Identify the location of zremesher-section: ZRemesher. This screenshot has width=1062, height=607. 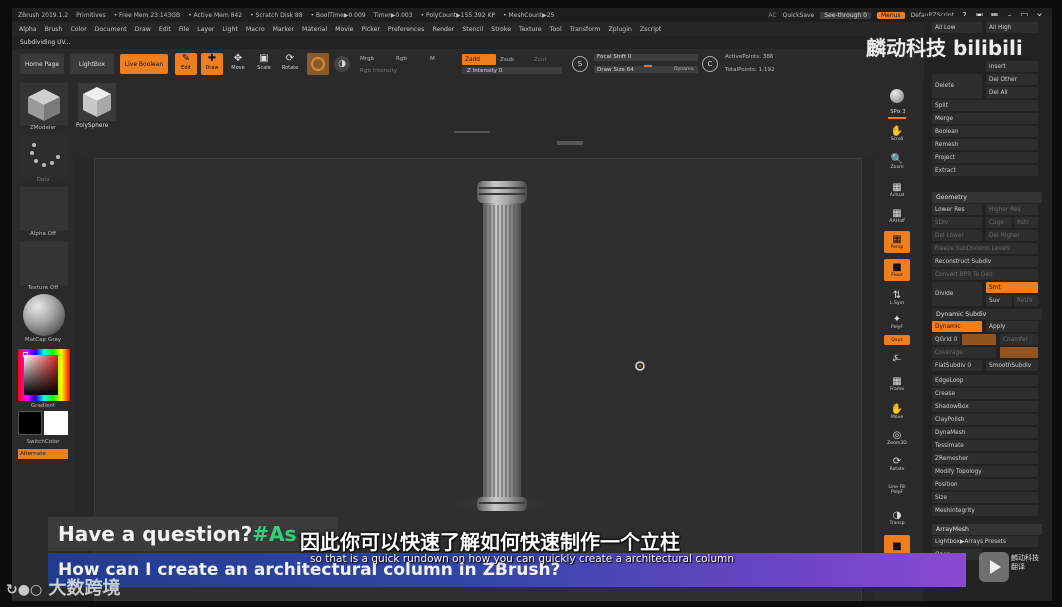
(985, 458).